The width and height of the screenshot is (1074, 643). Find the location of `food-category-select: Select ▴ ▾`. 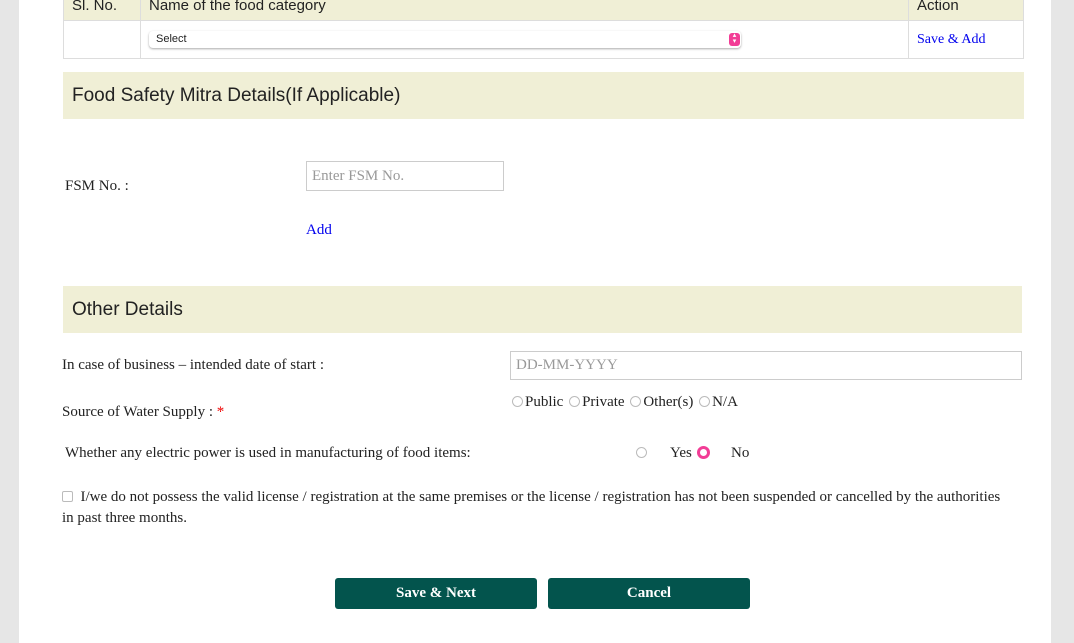

food-category-select: Select ▴ ▾ is located at coordinates (445, 39).